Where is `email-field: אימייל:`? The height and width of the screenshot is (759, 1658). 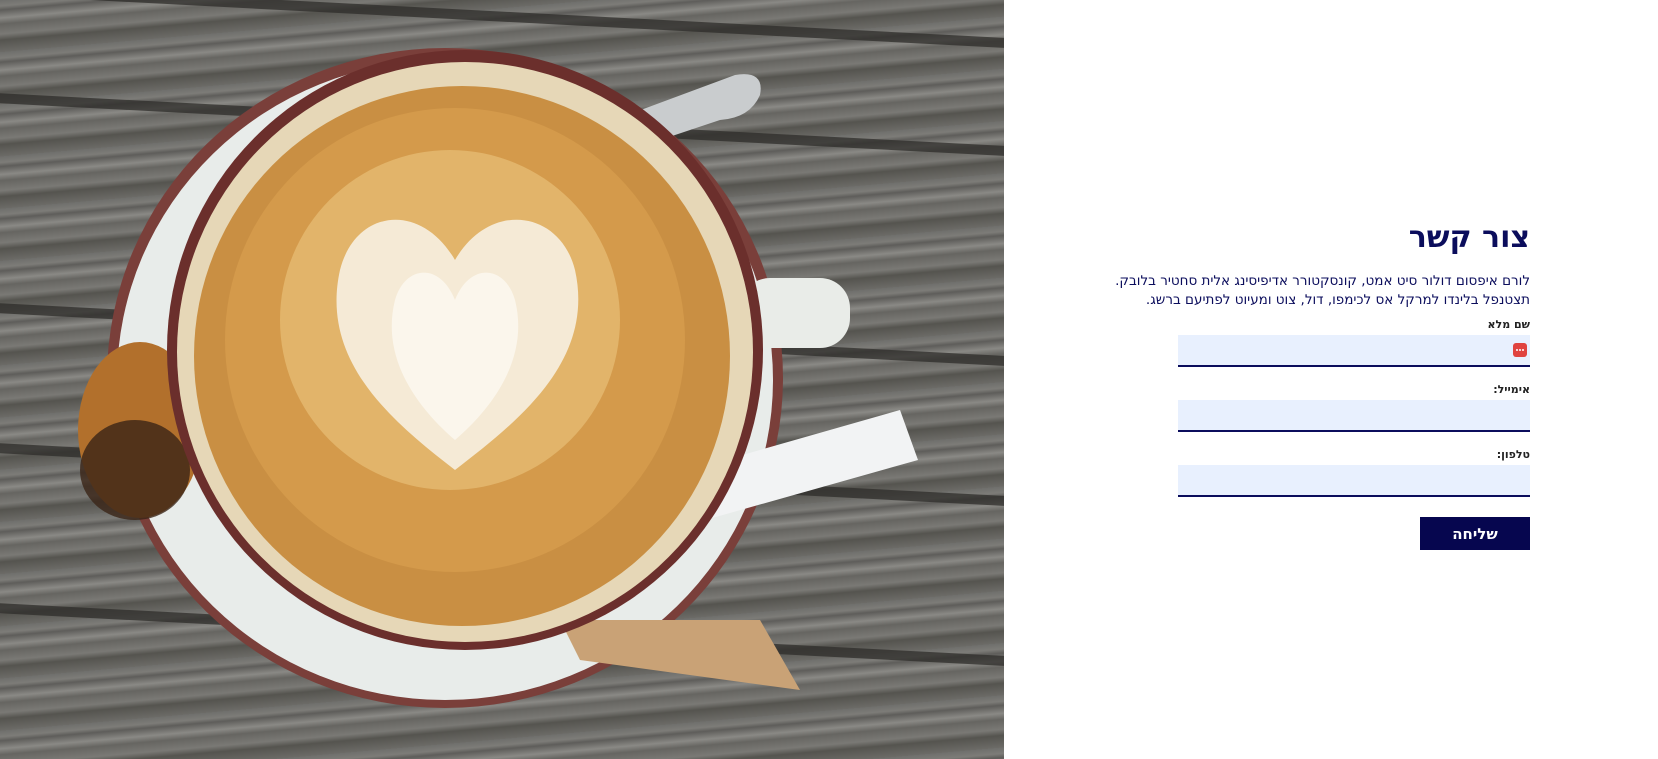 email-field: אימייל: is located at coordinates (1354, 407).